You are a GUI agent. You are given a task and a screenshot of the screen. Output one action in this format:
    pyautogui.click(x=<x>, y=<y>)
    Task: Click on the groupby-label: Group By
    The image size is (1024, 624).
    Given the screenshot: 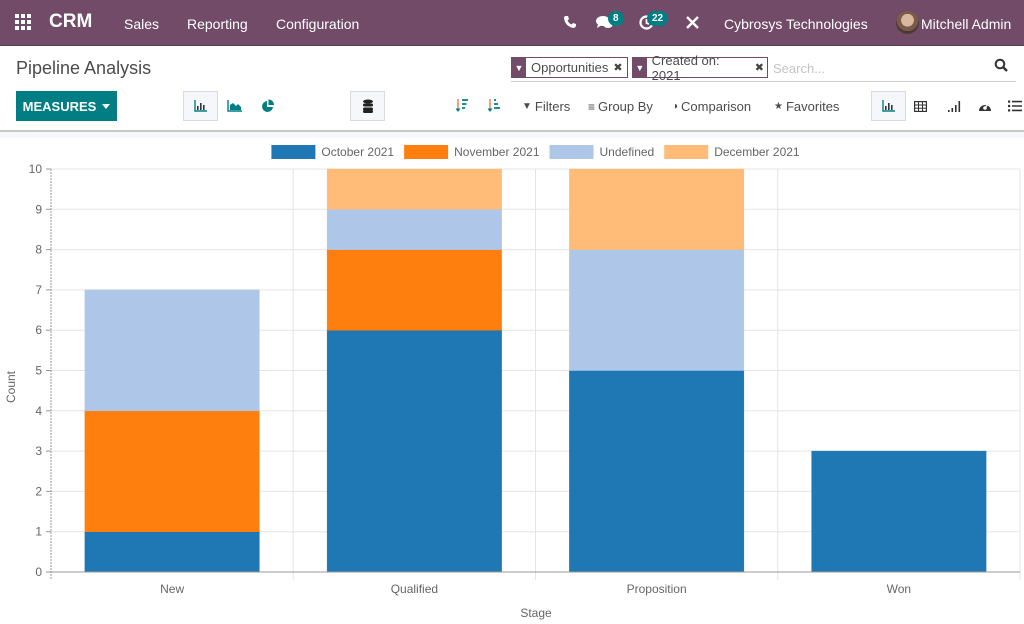 What is the action you would take?
    pyautogui.click(x=625, y=106)
    